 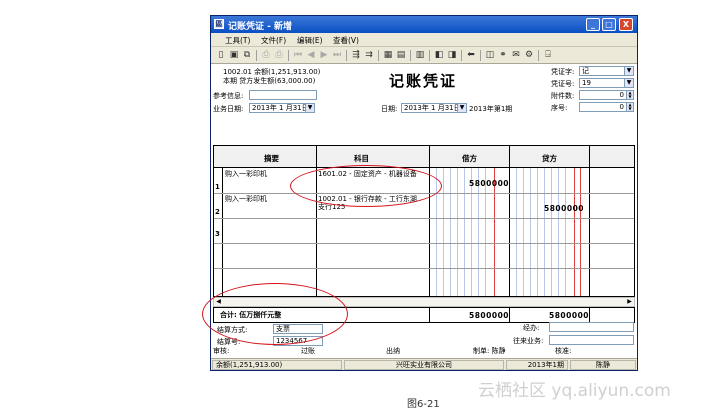 What do you see at coordinates (237, 40) in the screenshot?
I see `menu-tools: 工具(T)` at bounding box center [237, 40].